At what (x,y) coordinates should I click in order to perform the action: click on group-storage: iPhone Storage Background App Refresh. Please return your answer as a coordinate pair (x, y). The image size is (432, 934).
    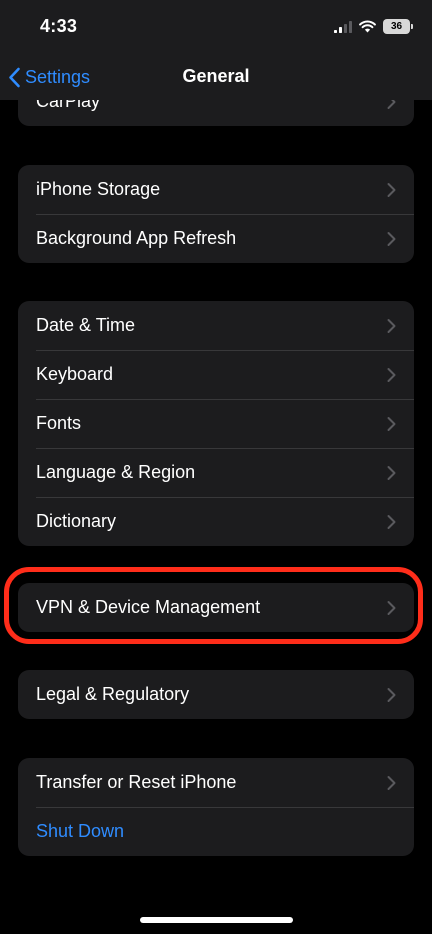
    Looking at the image, I should click on (216, 214).